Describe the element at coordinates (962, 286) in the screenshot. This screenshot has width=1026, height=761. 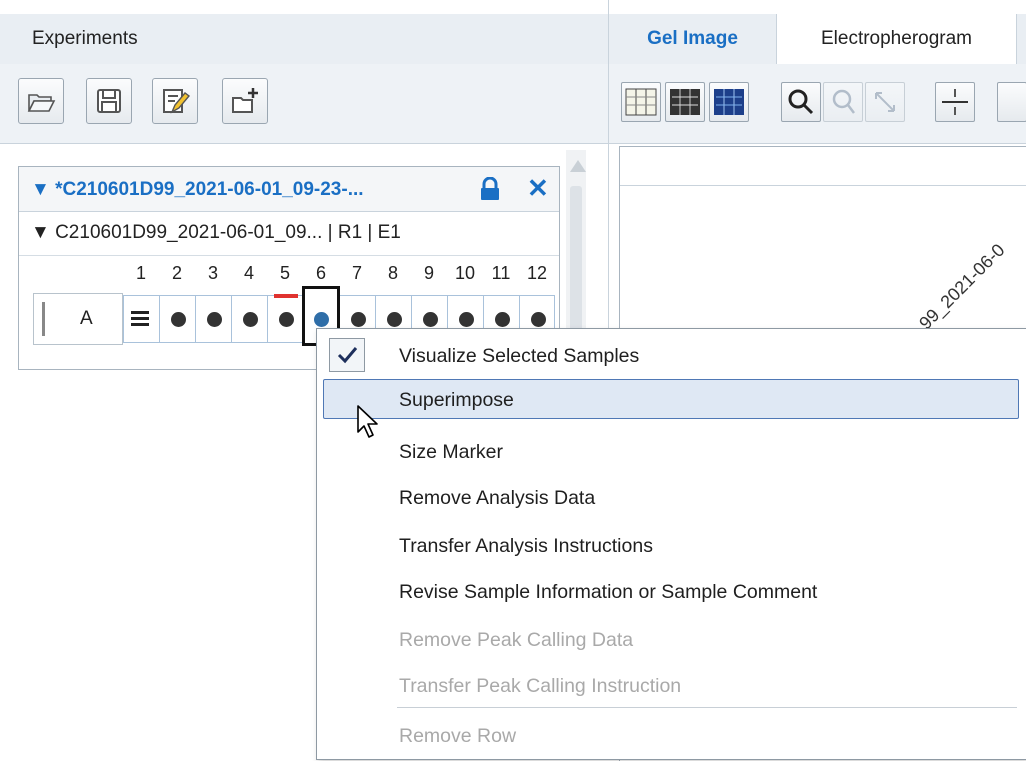
I see `rotated-sample-label: 99_2021-06-0` at that location.